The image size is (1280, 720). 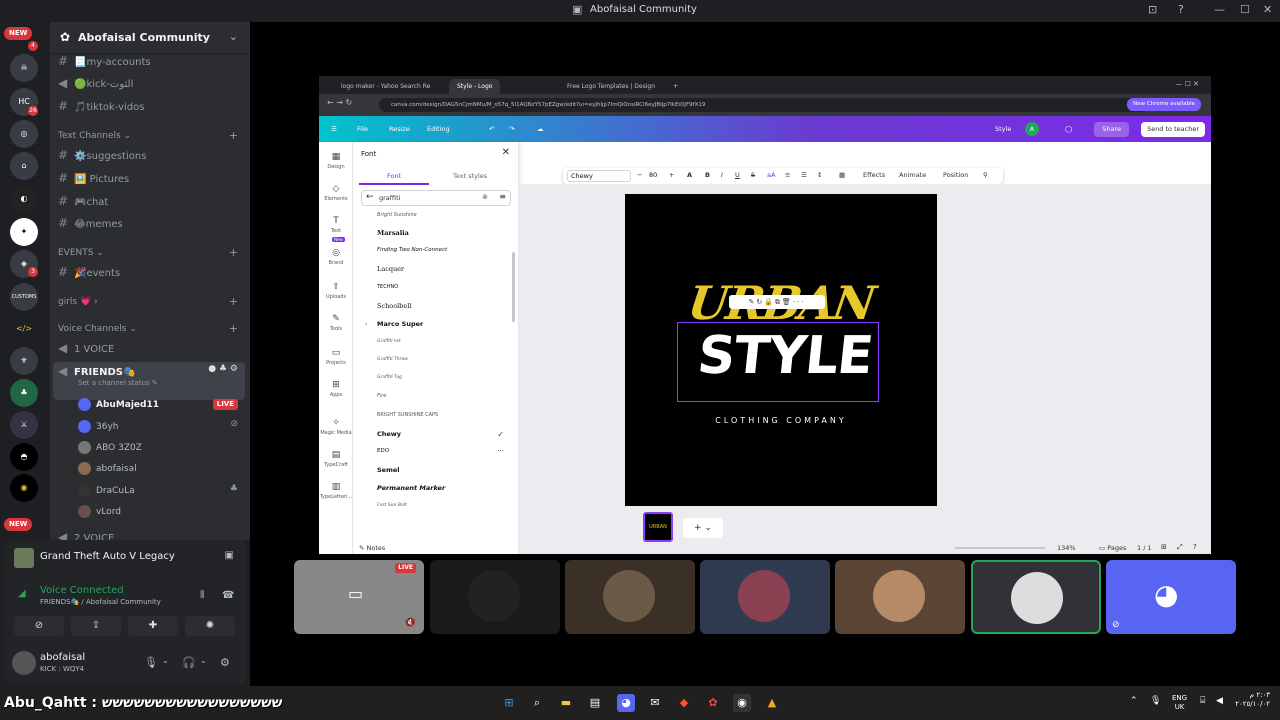 What do you see at coordinates (781, 420) in the screenshot?
I see `clothing-company-text: CLOTHING COMPANY` at bounding box center [781, 420].